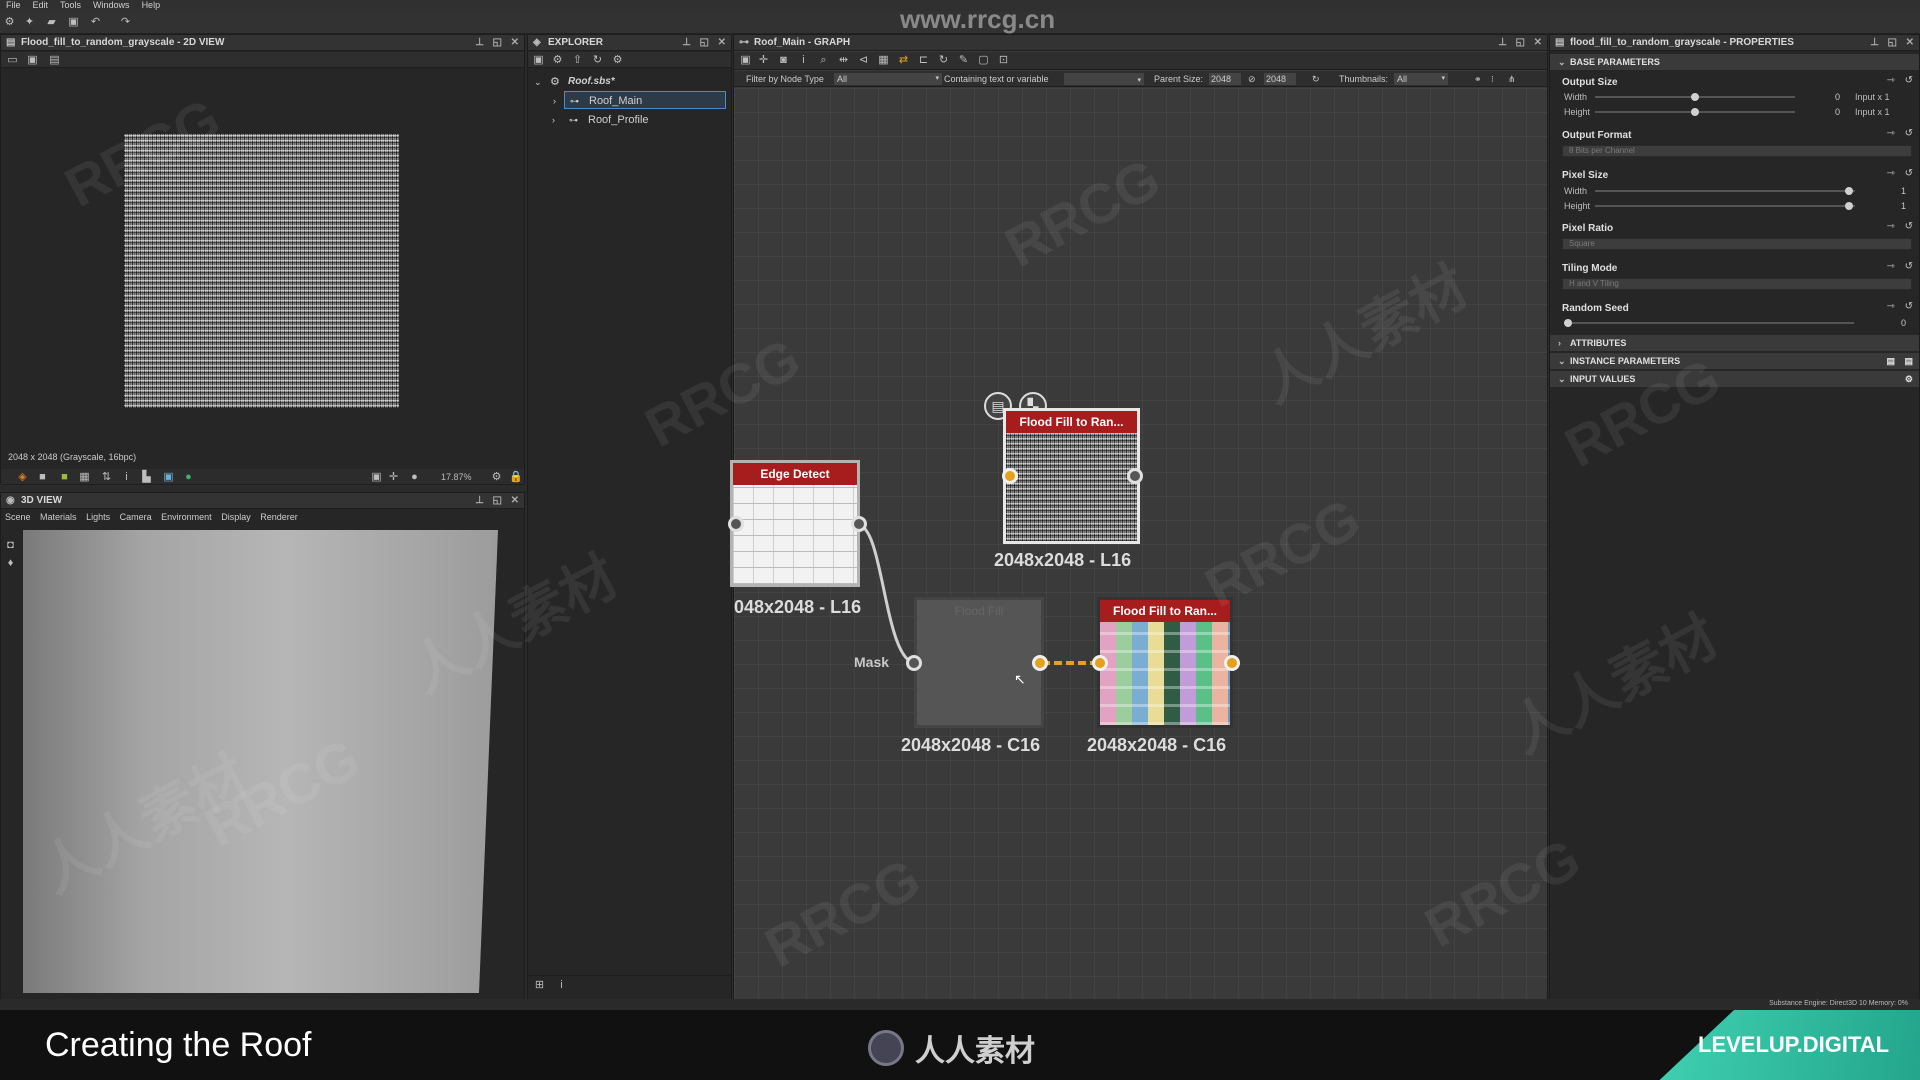  Describe the element at coordinates (983, 60) in the screenshot. I see `frame-icon: ▢` at that location.